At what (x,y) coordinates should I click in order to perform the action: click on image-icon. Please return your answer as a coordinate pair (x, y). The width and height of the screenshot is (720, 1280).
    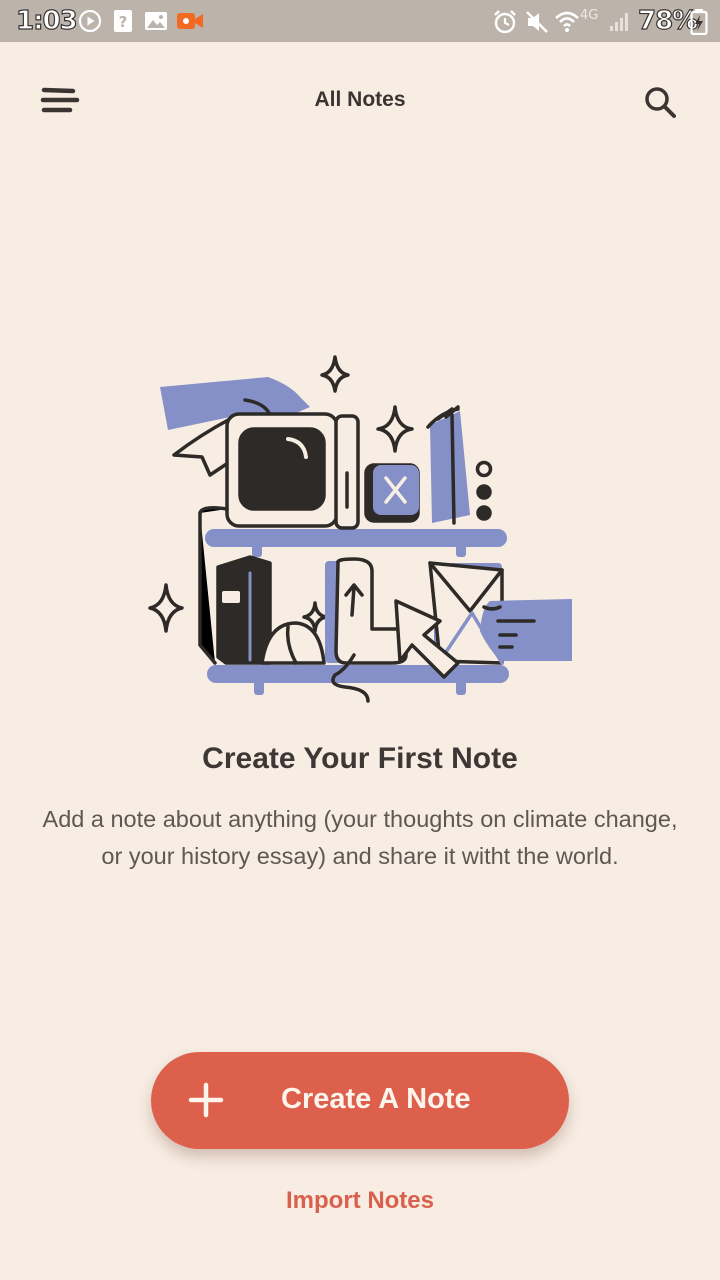
    Looking at the image, I should click on (156, 23).